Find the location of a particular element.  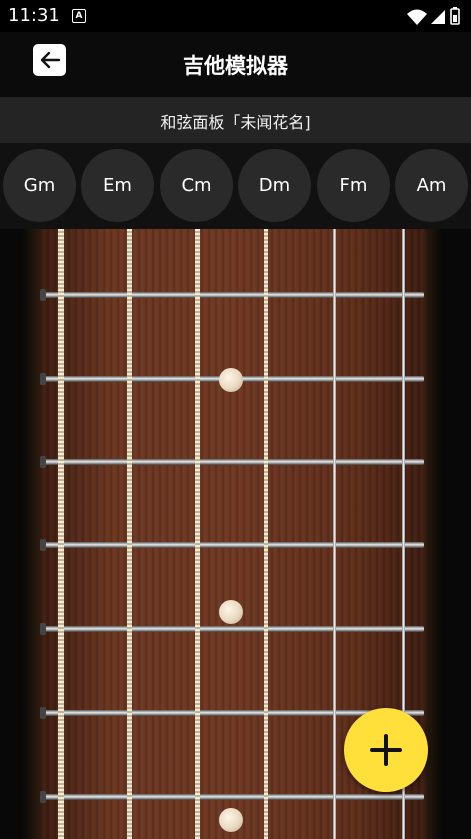

status-bar: 11:31 A is located at coordinates (235, 16).